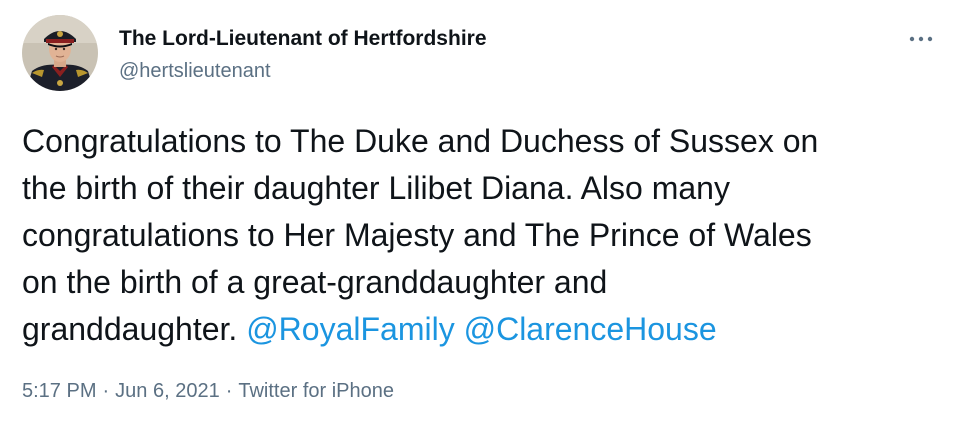  I want to click on author-avatar, so click(60, 53).